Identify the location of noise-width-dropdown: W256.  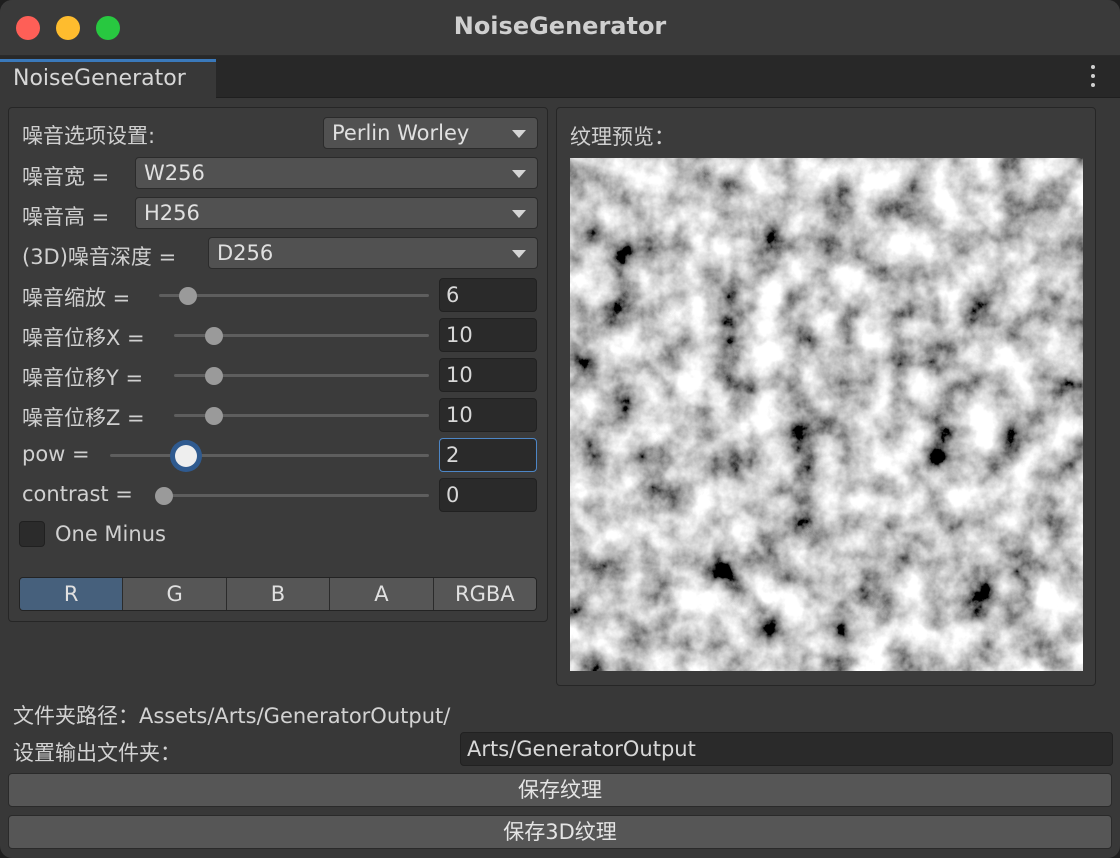
(336, 173).